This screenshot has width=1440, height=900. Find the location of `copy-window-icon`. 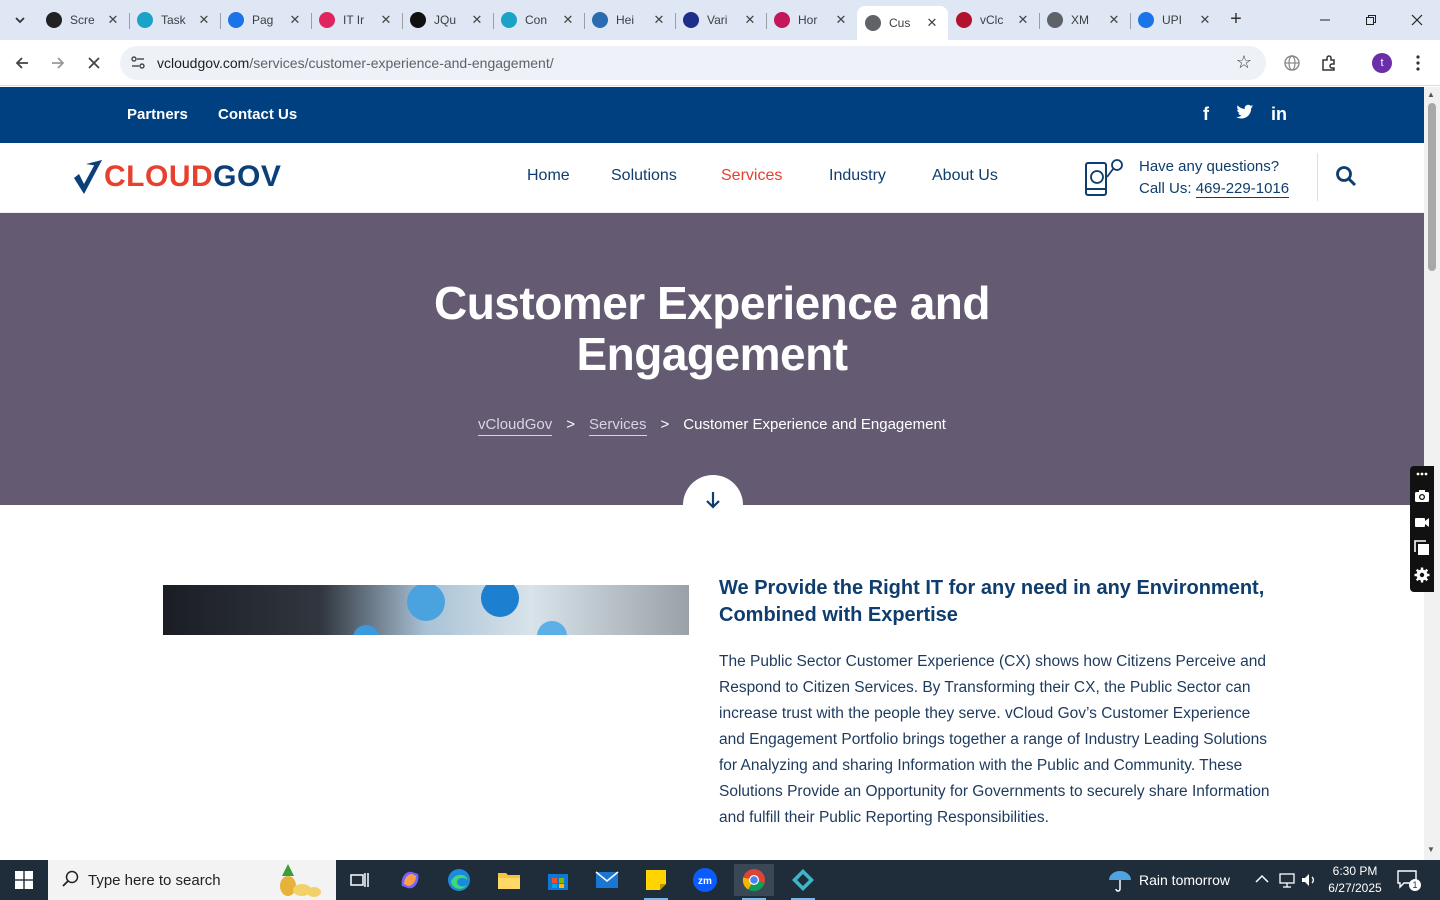

copy-window-icon is located at coordinates (1422, 548).